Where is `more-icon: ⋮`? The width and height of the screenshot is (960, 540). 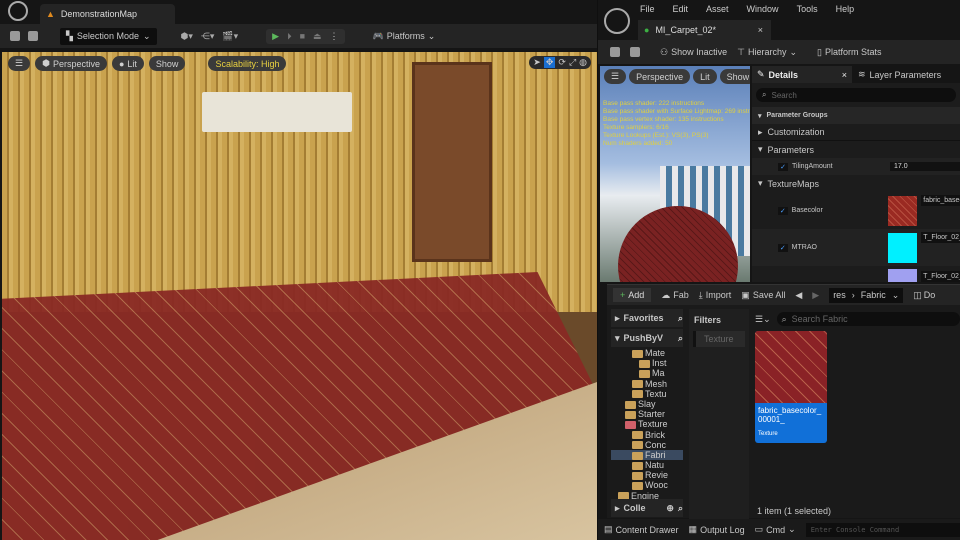
more-icon: ⋮ is located at coordinates (334, 36).